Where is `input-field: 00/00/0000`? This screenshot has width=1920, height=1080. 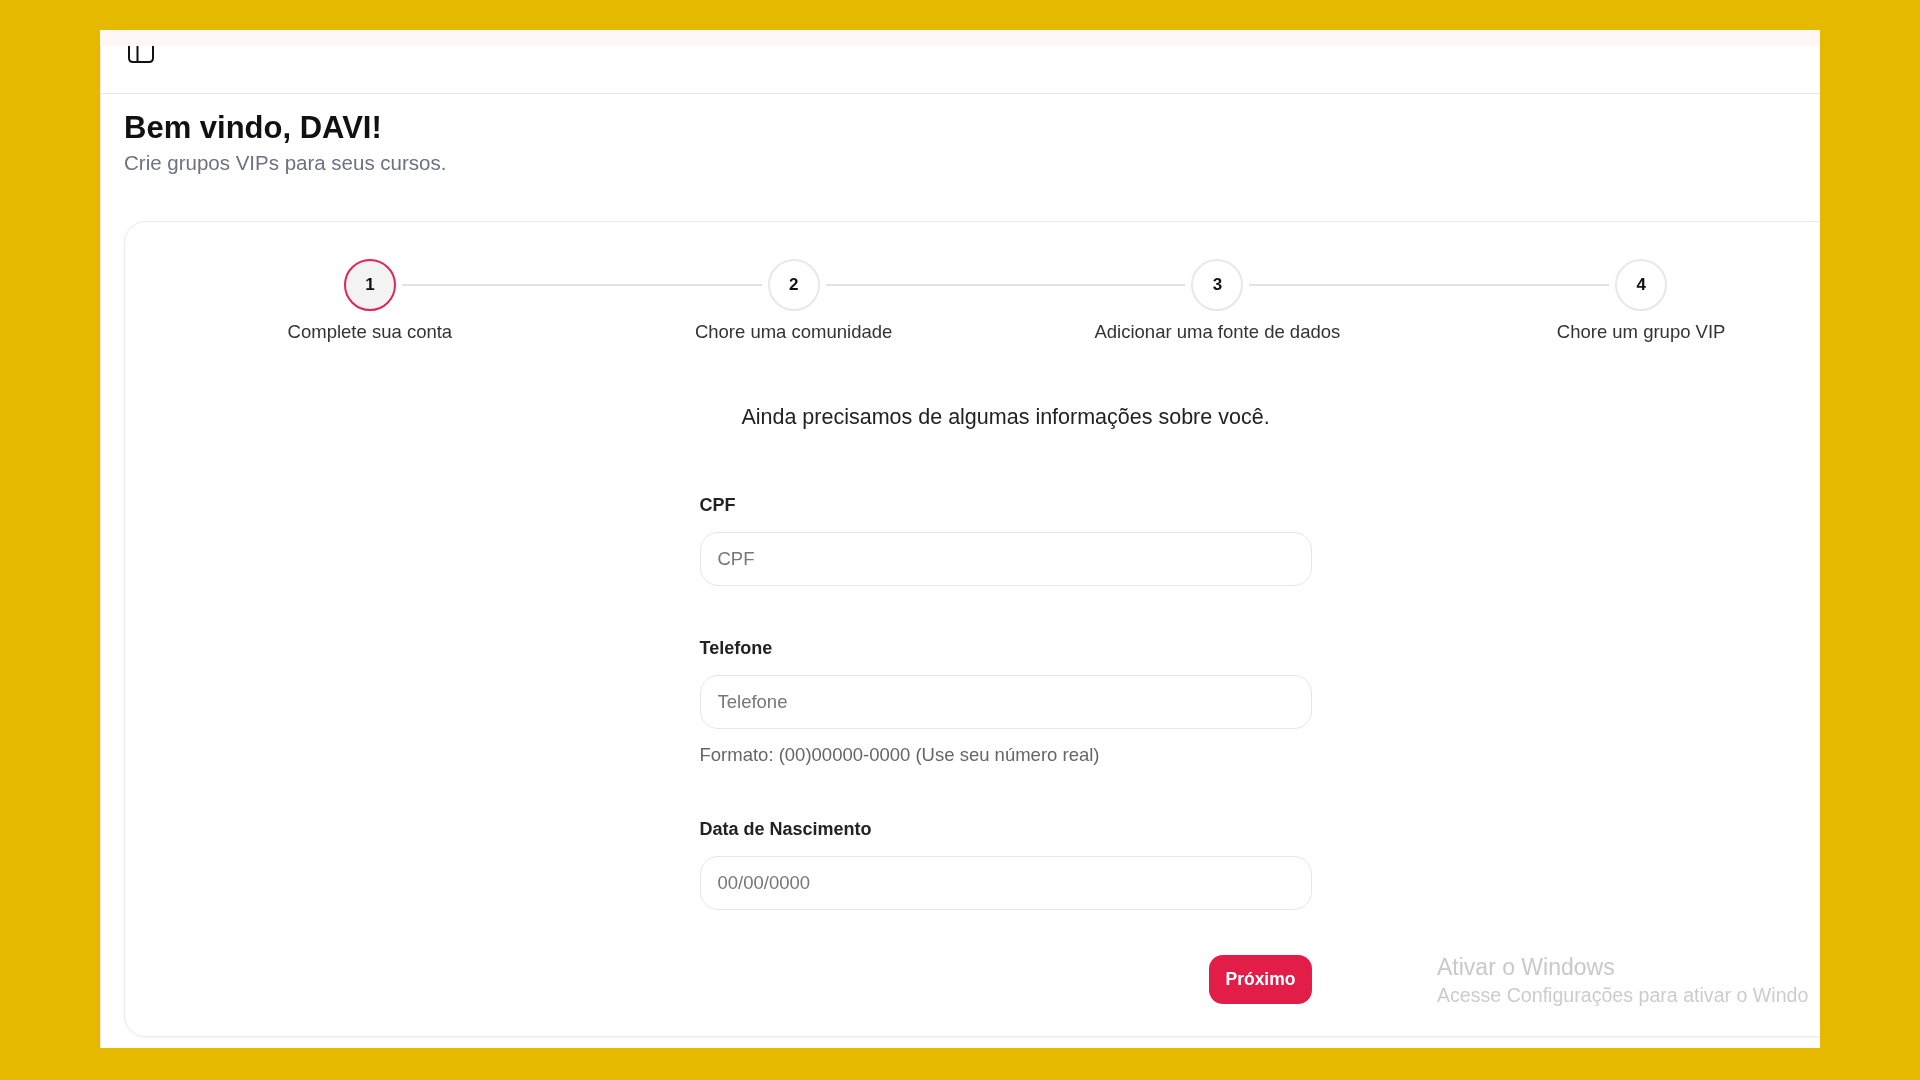 input-field: 00/00/0000 is located at coordinates (1005, 883).